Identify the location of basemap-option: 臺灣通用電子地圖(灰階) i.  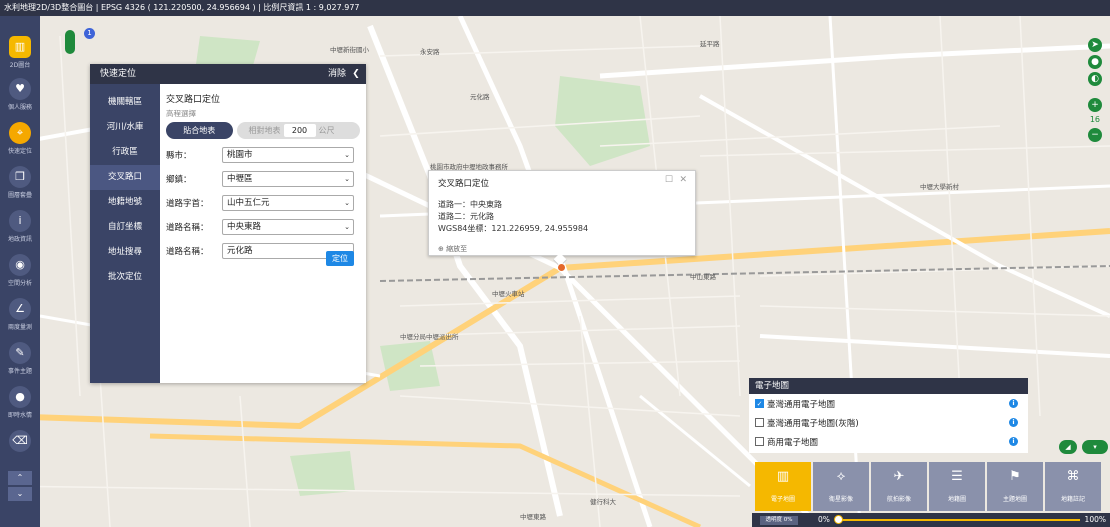
(888, 422).